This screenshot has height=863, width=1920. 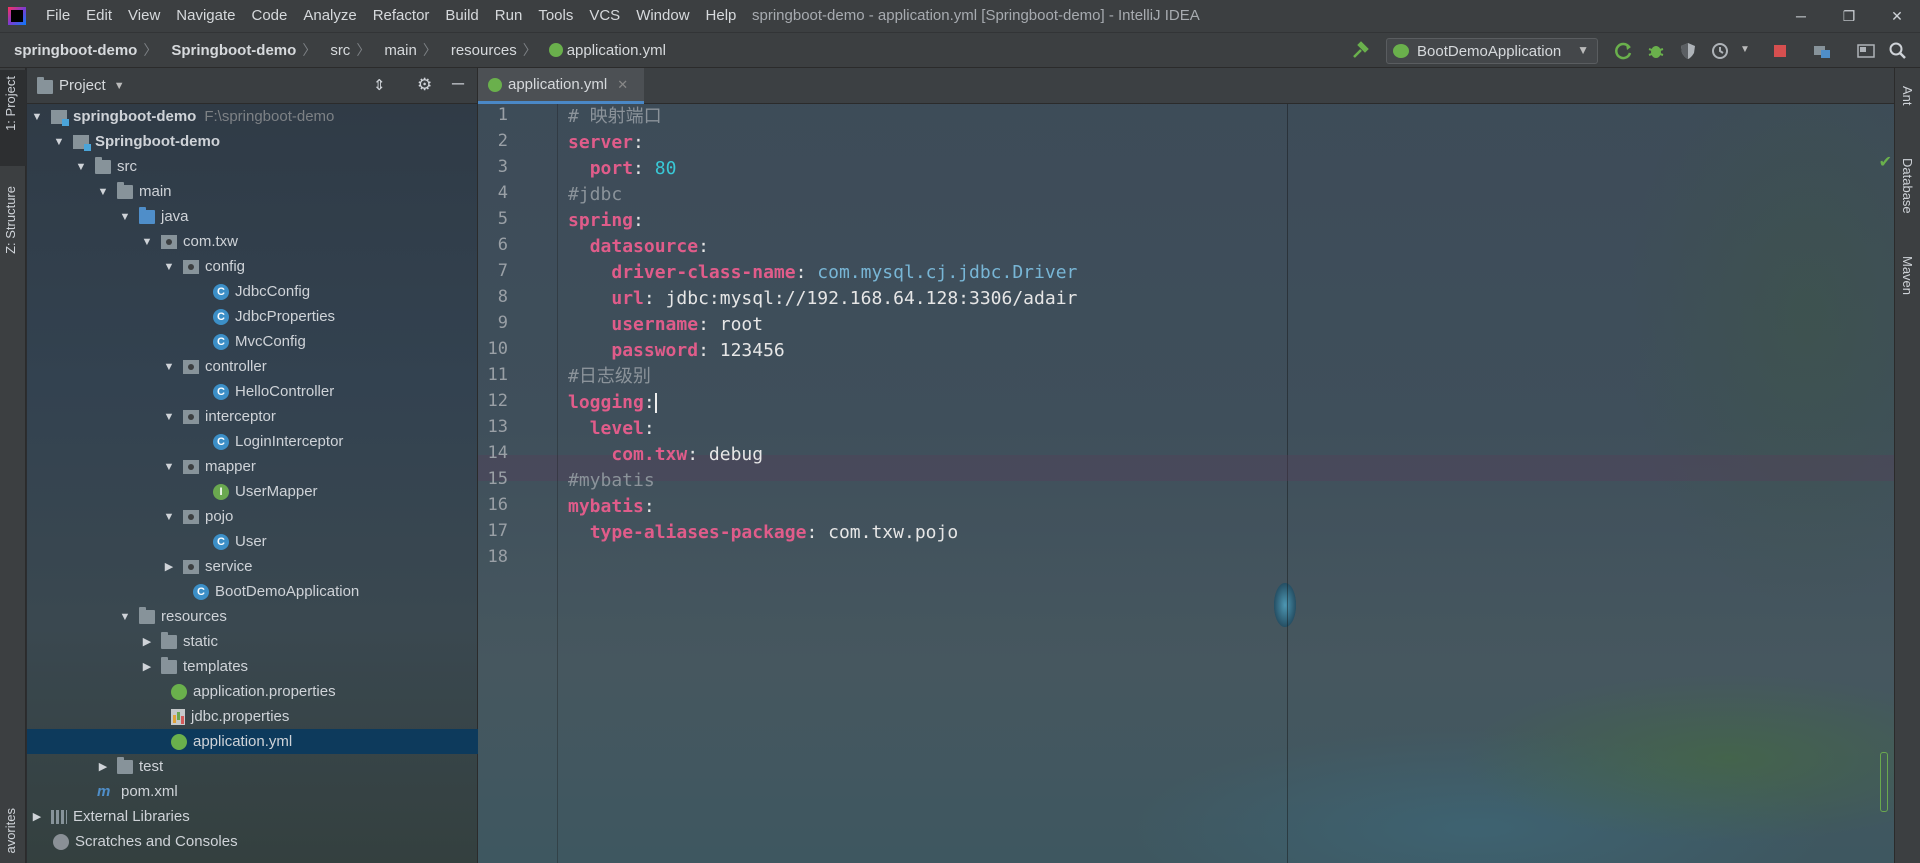 What do you see at coordinates (1884, 782) in the screenshot?
I see `vertical-scrollbar` at bounding box center [1884, 782].